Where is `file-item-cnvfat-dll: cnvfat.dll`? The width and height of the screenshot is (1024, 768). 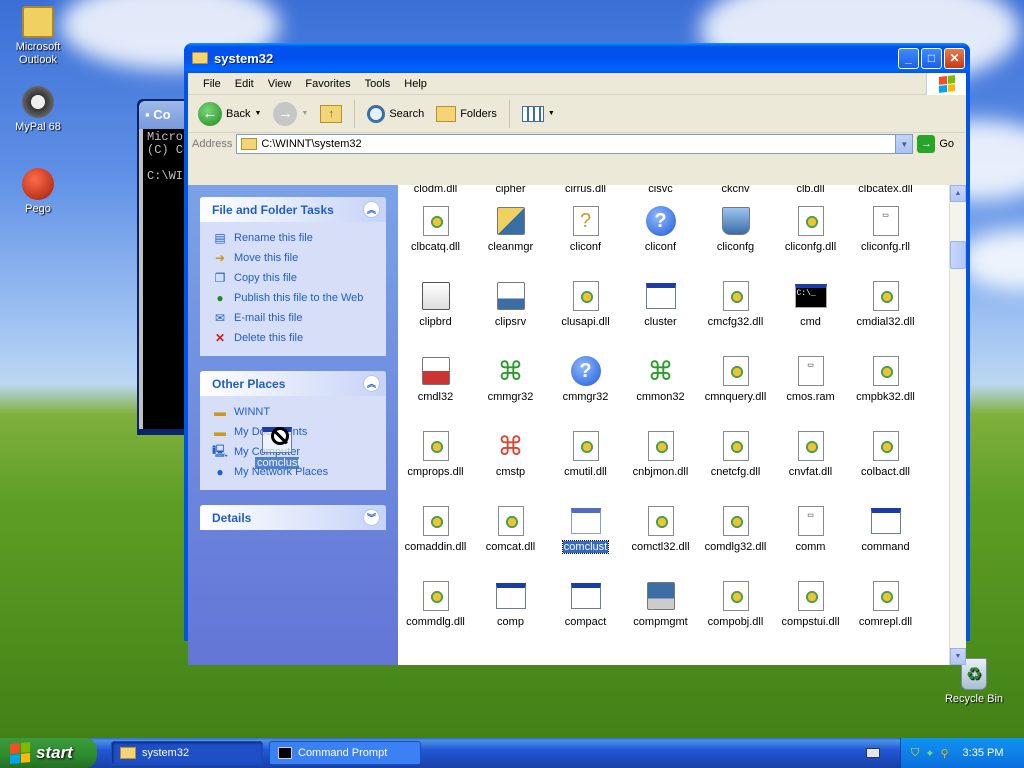 file-item-cnvfat-dll: cnvfat.dll is located at coordinates (810, 457).